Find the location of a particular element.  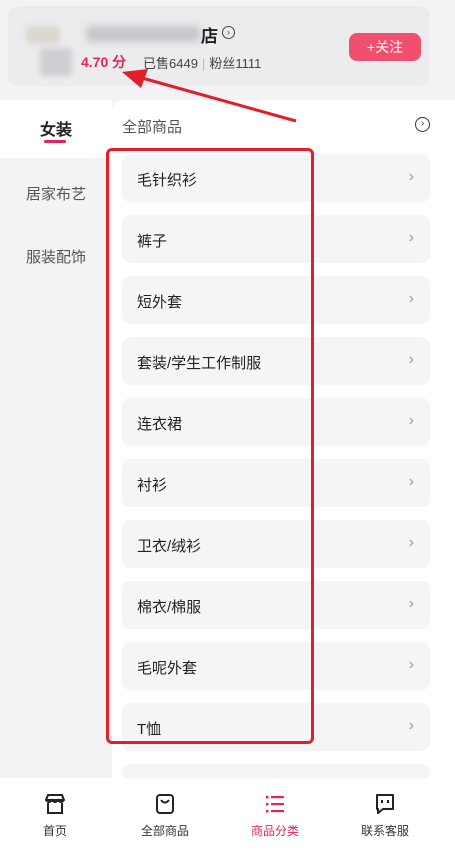

nav-label: 首页 is located at coordinates (54, 831).